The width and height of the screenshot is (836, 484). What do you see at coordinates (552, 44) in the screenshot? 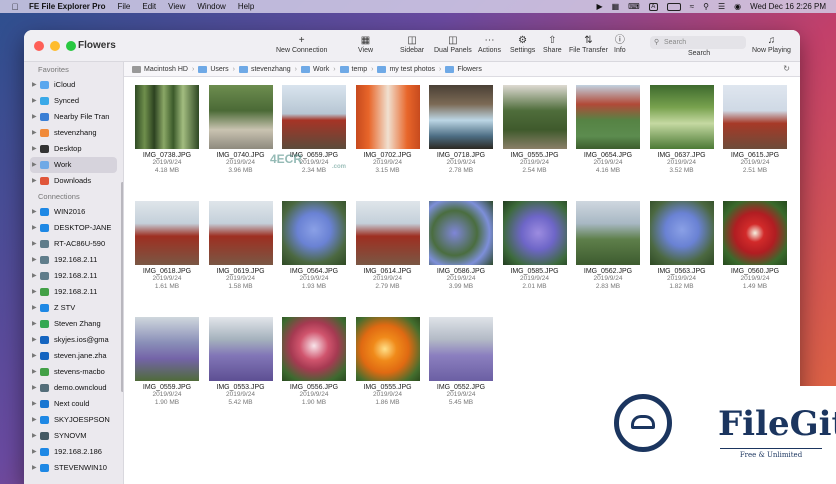
I see `share-button: ⇧ Share` at bounding box center [552, 44].